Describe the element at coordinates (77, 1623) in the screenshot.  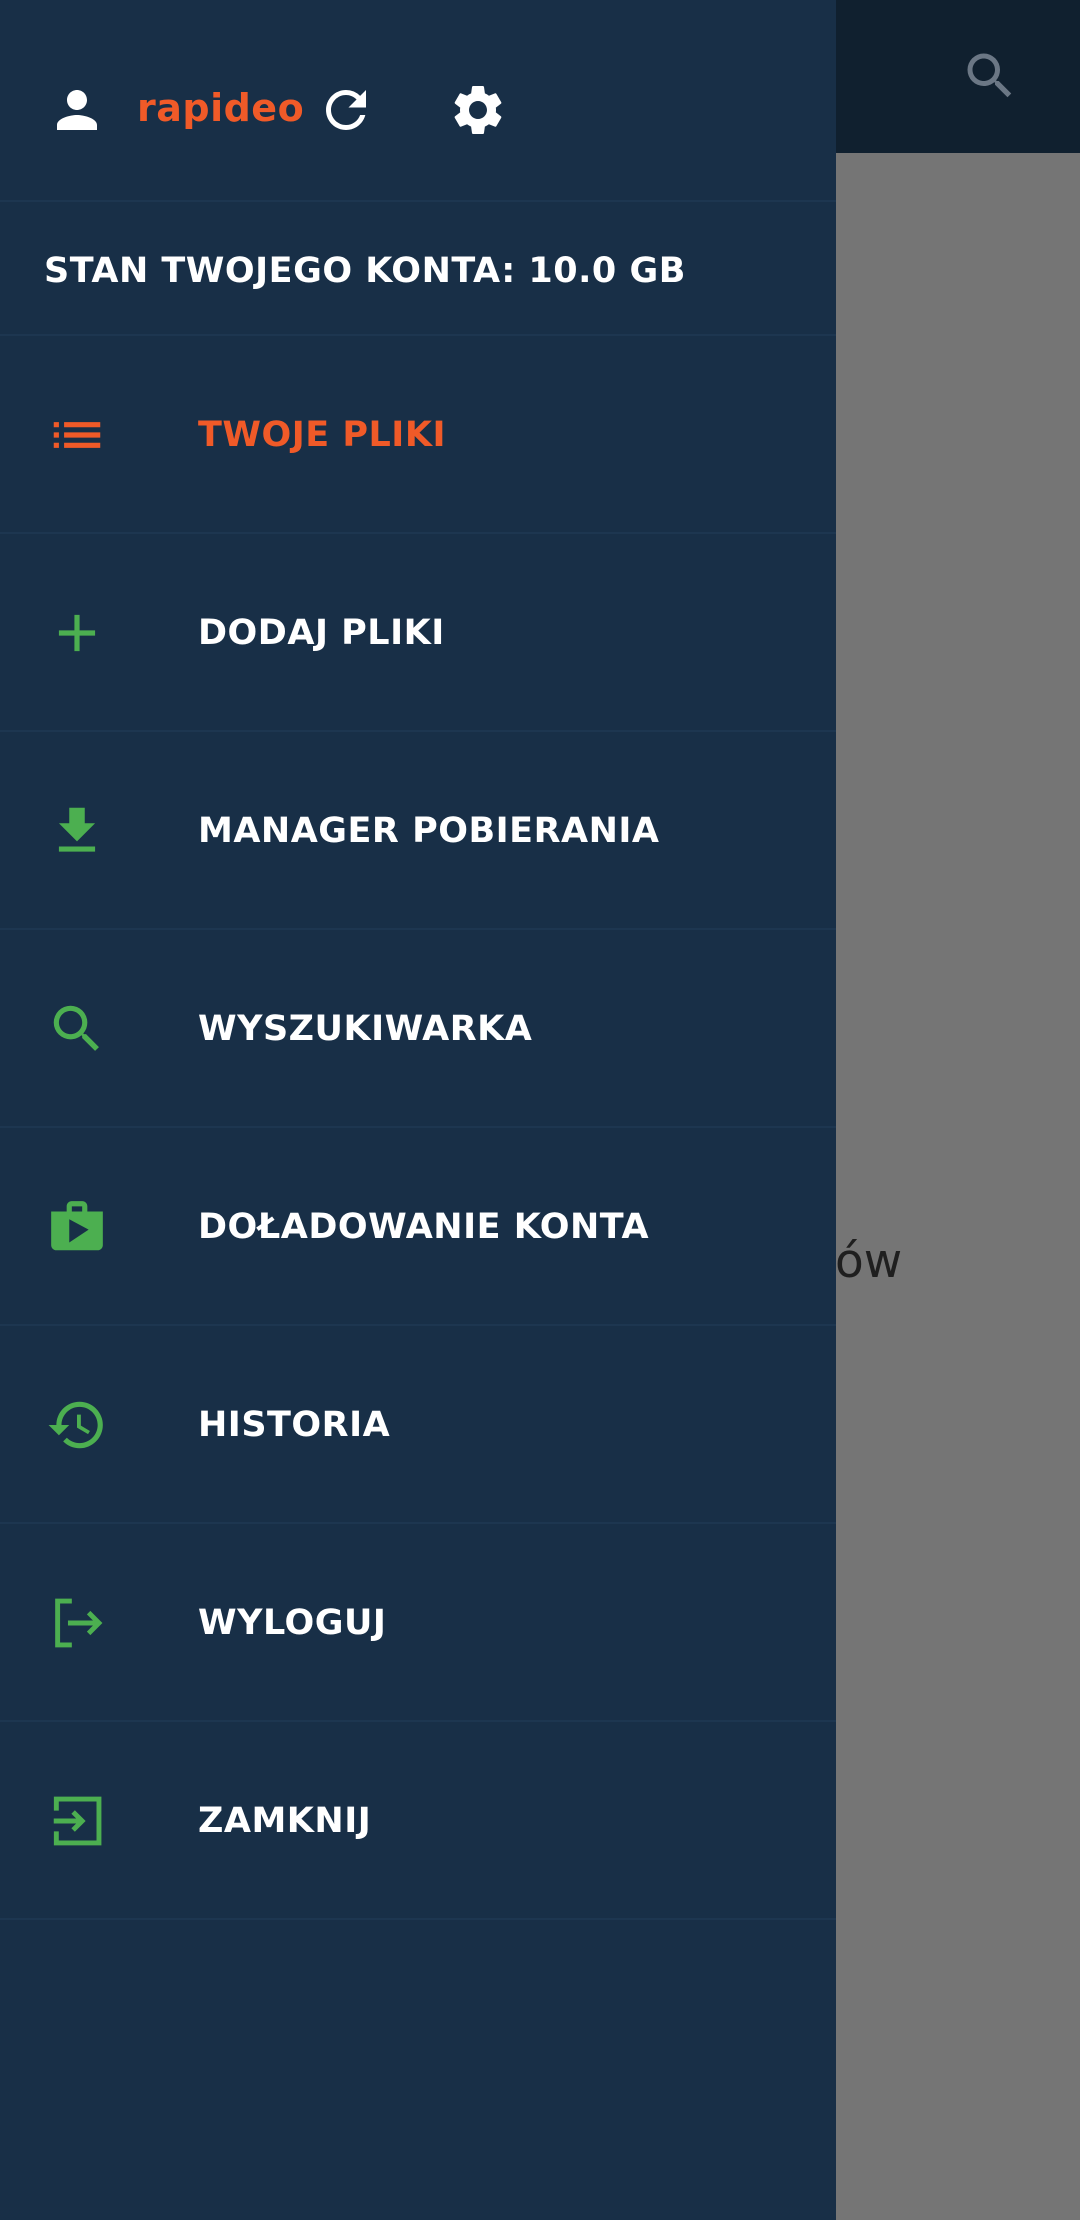
I see `logout-icon` at that location.